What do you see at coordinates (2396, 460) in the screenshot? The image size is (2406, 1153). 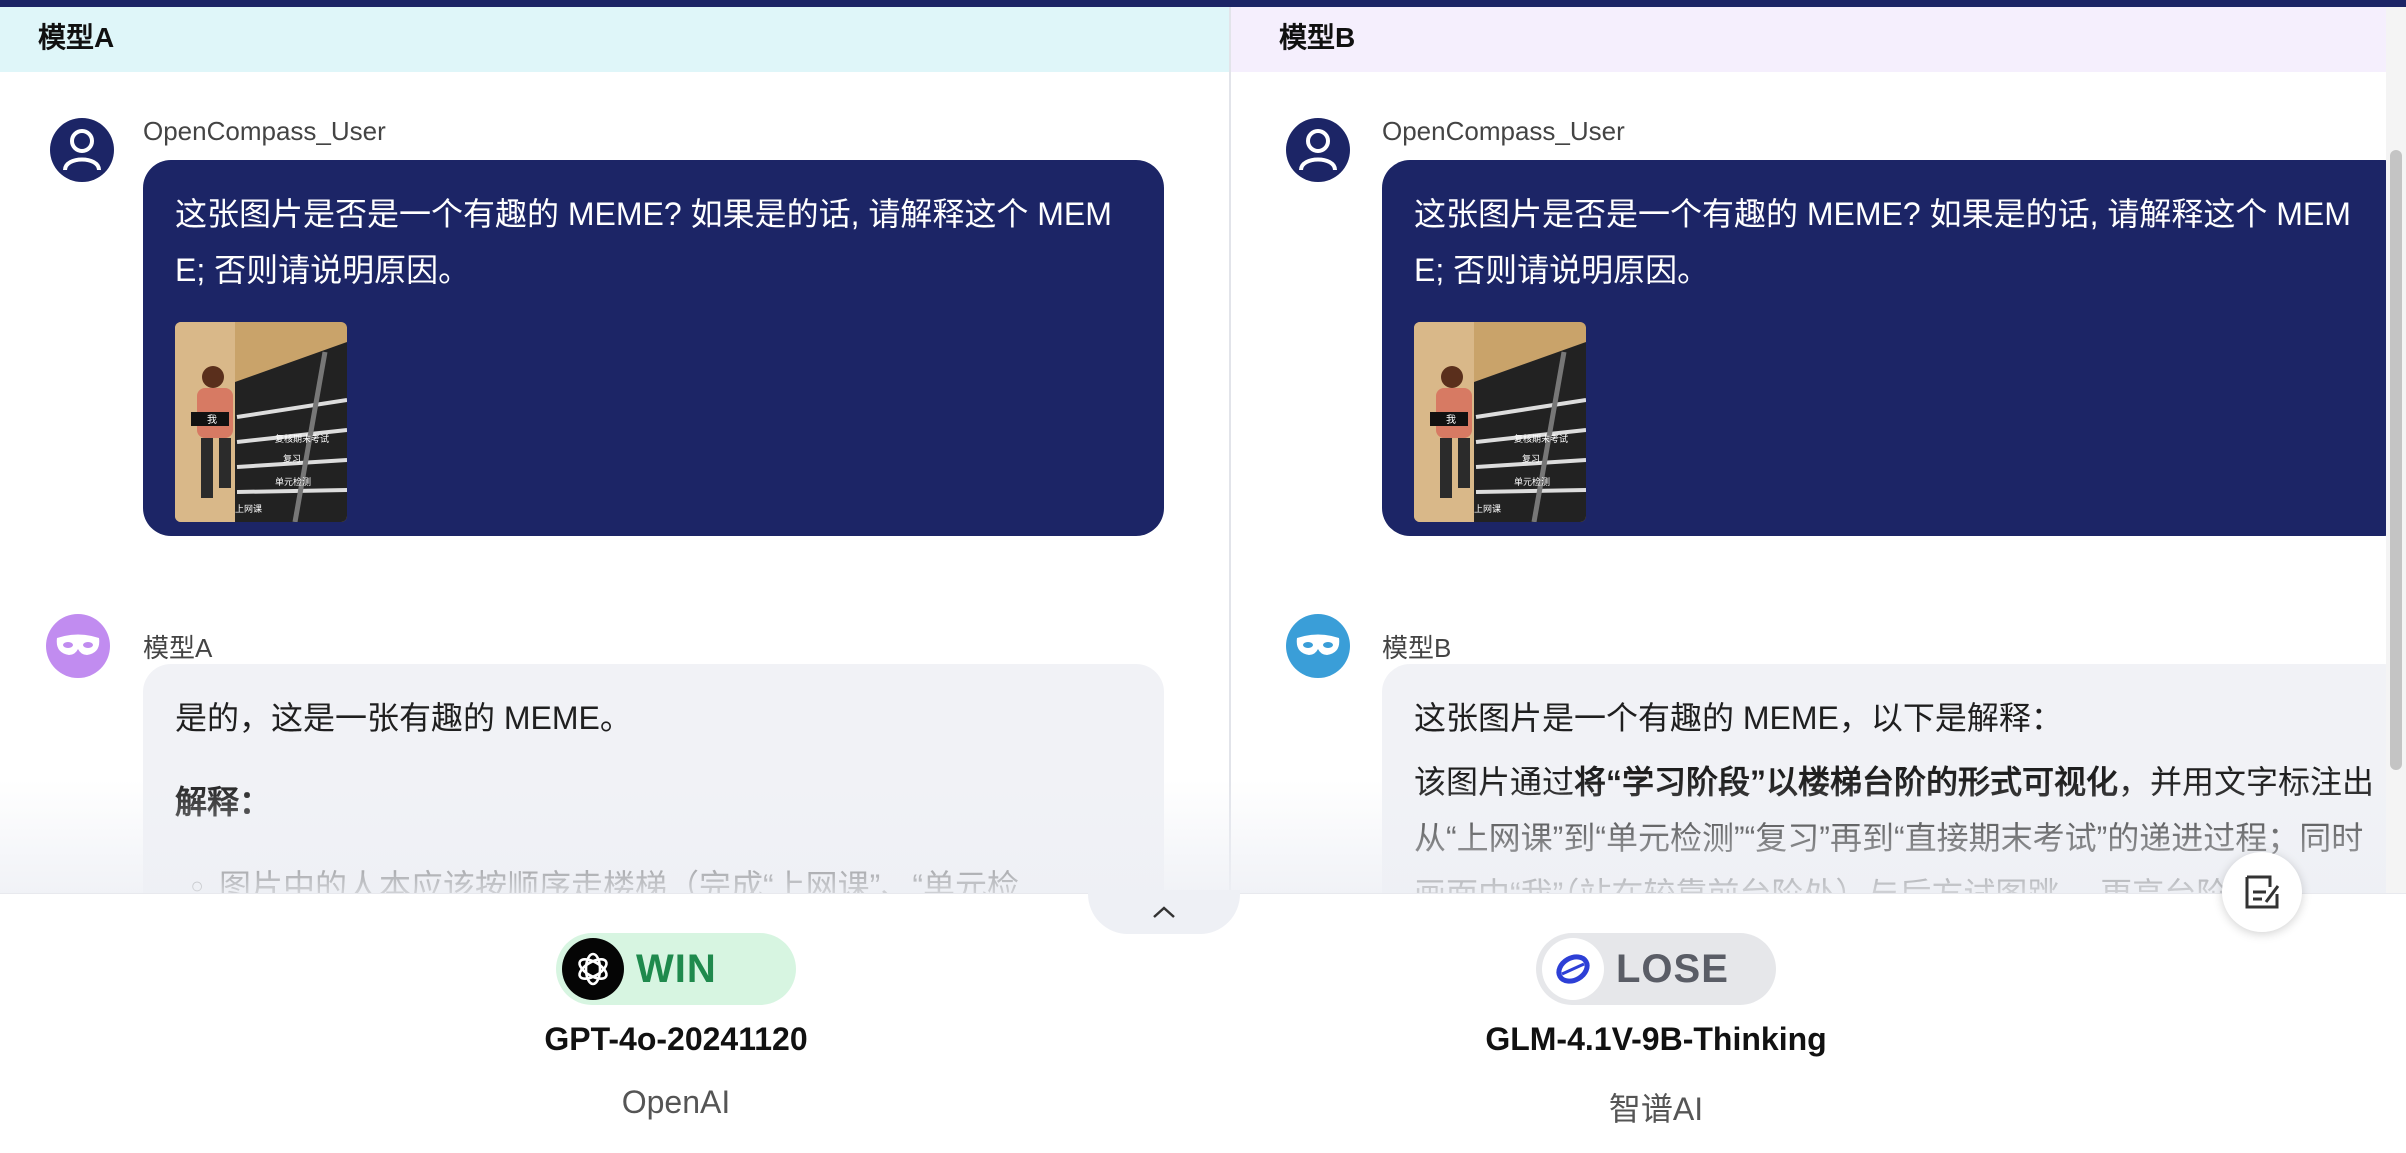 I see `scrollbar-thumb` at bounding box center [2396, 460].